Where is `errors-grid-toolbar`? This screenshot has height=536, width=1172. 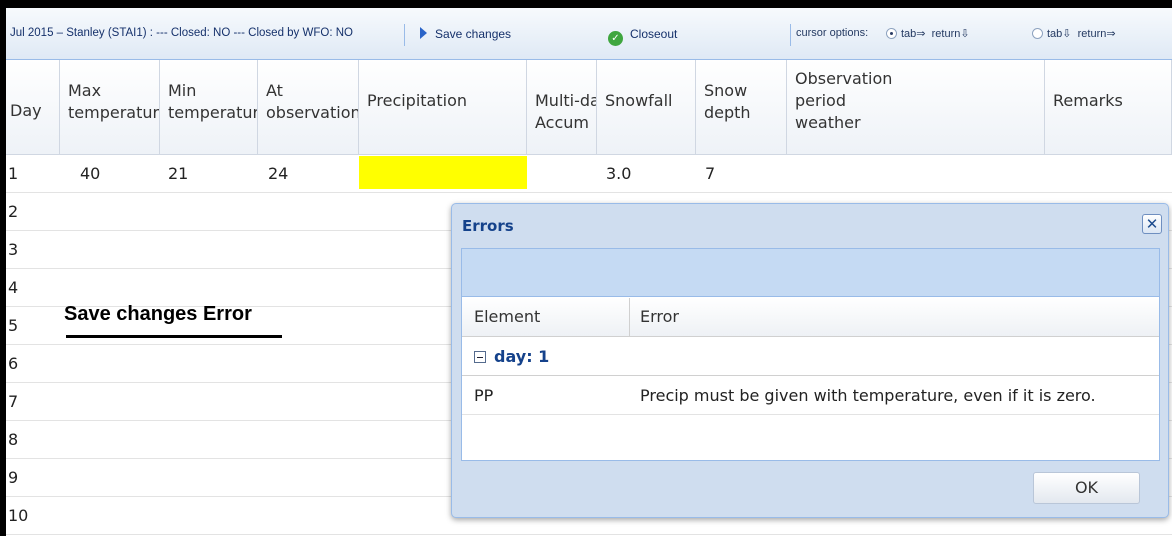
errors-grid-toolbar is located at coordinates (810, 273).